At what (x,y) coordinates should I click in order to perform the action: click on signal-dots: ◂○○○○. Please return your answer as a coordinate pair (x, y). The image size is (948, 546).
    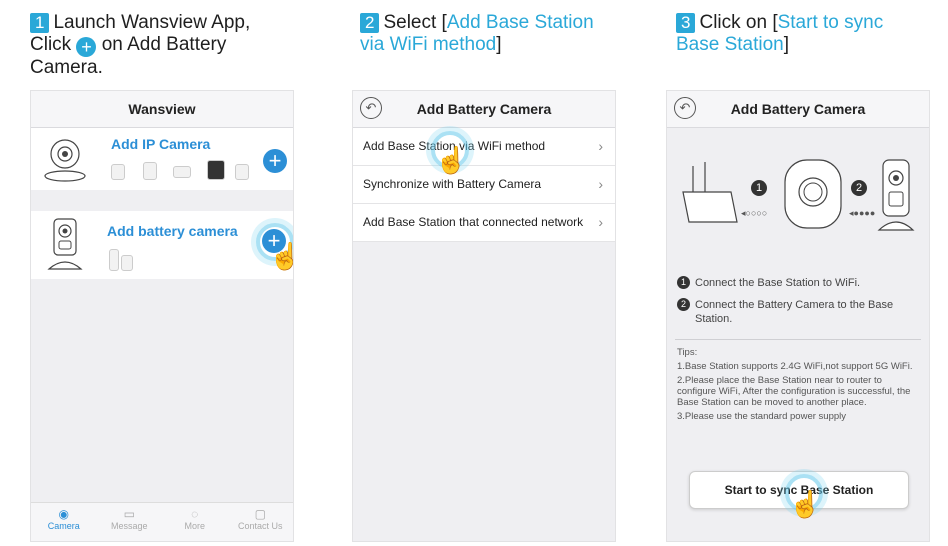
    Looking at the image, I should click on (754, 213).